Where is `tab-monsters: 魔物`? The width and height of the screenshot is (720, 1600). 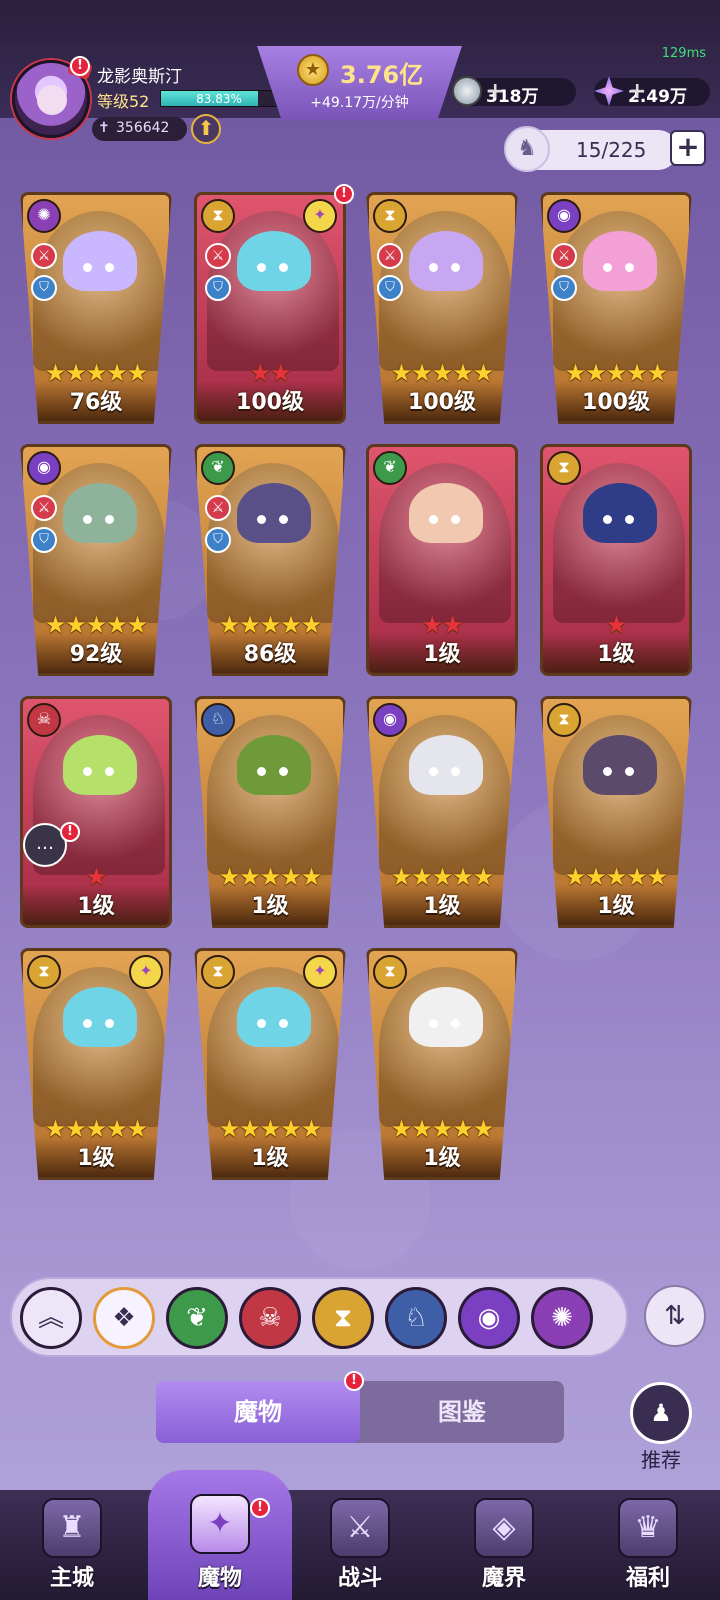 tab-monsters: 魔物 is located at coordinates (258, 1412).